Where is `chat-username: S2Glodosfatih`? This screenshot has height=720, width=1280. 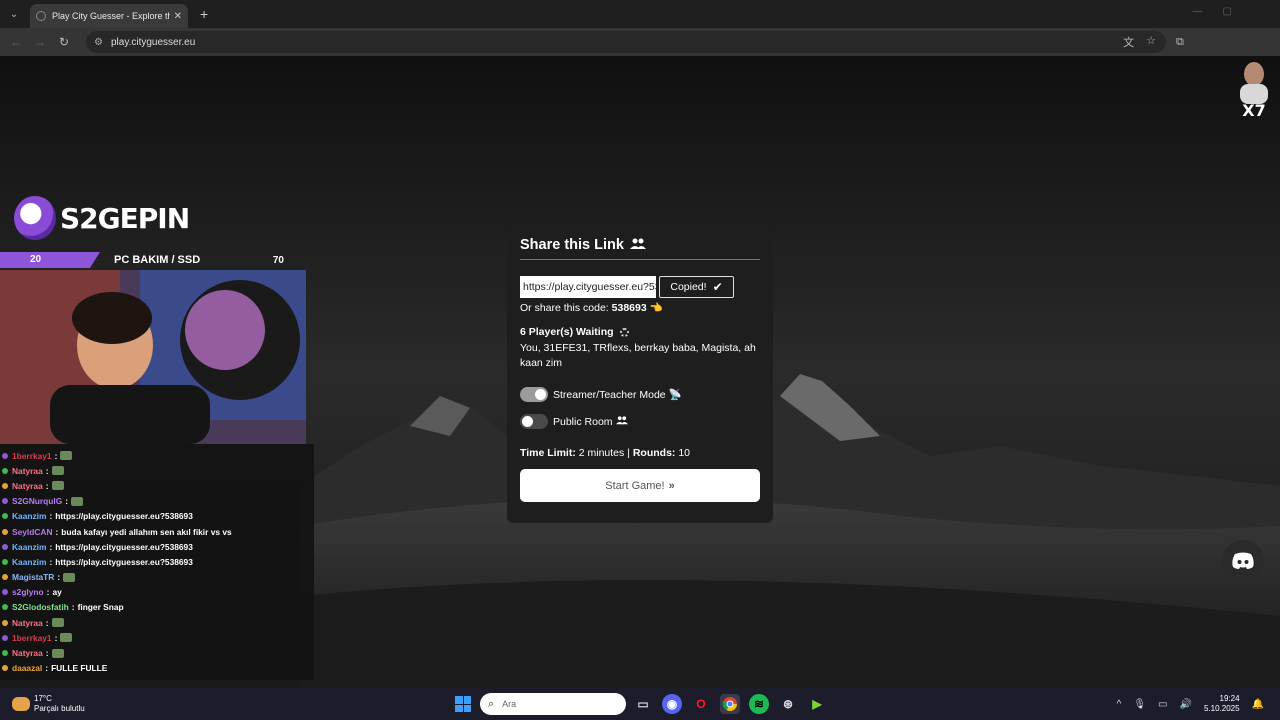
chat-username: S2Glodosfatih is located at coordinates (40, 607).